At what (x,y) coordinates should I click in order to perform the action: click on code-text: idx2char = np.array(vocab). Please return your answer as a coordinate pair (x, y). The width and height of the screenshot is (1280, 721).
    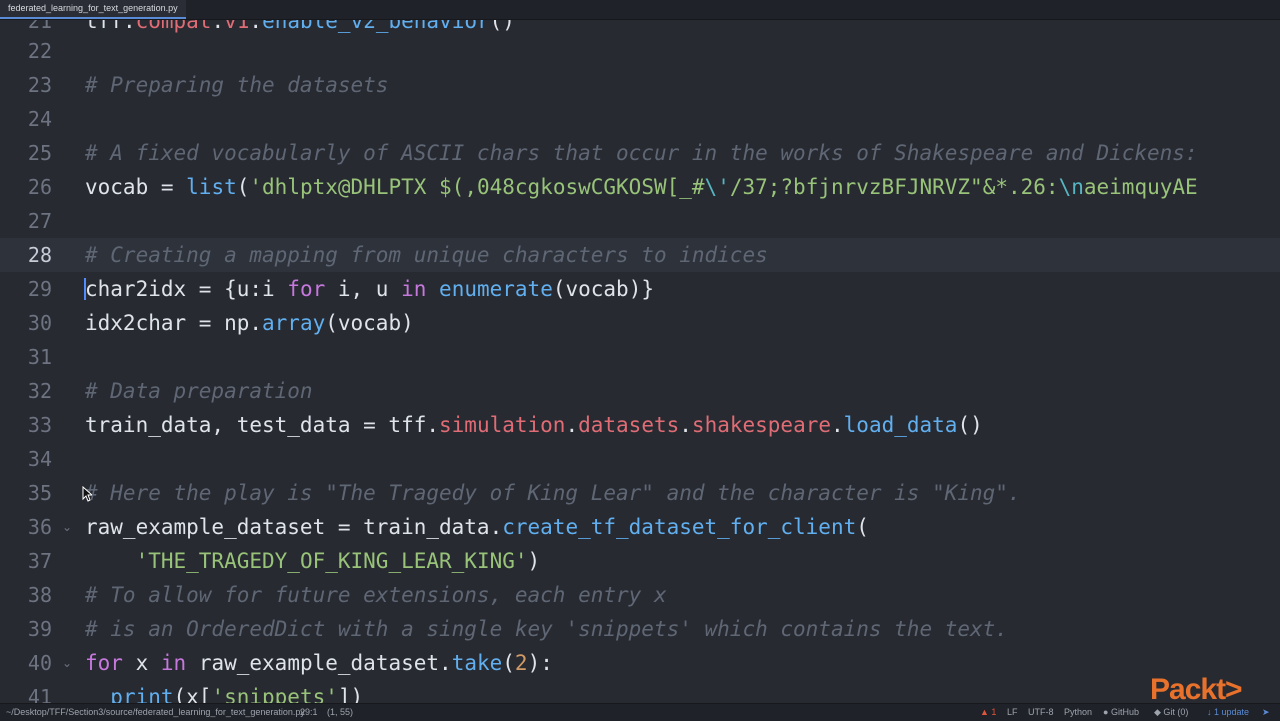
    Looking at the image, I should click on (249, 323).